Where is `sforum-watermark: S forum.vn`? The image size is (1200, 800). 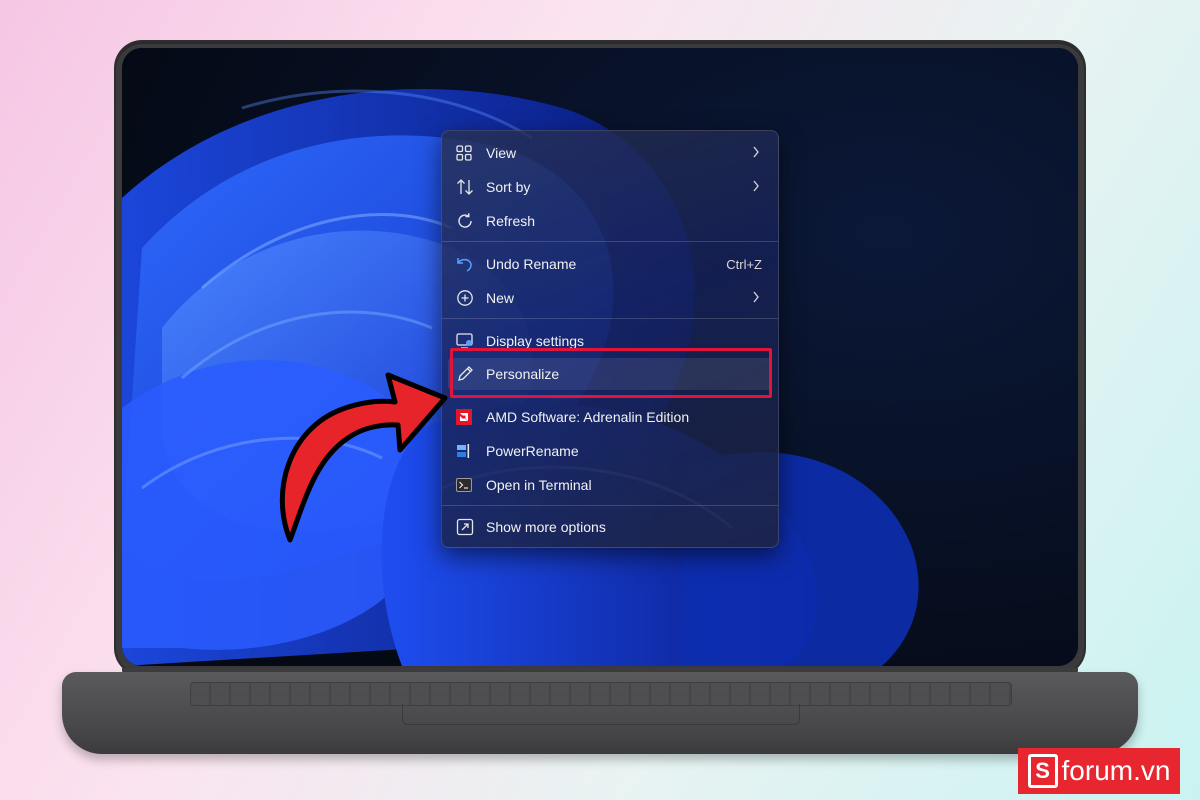 sforum-watermark: S forum.vn is located at coordinates (1099, 771).